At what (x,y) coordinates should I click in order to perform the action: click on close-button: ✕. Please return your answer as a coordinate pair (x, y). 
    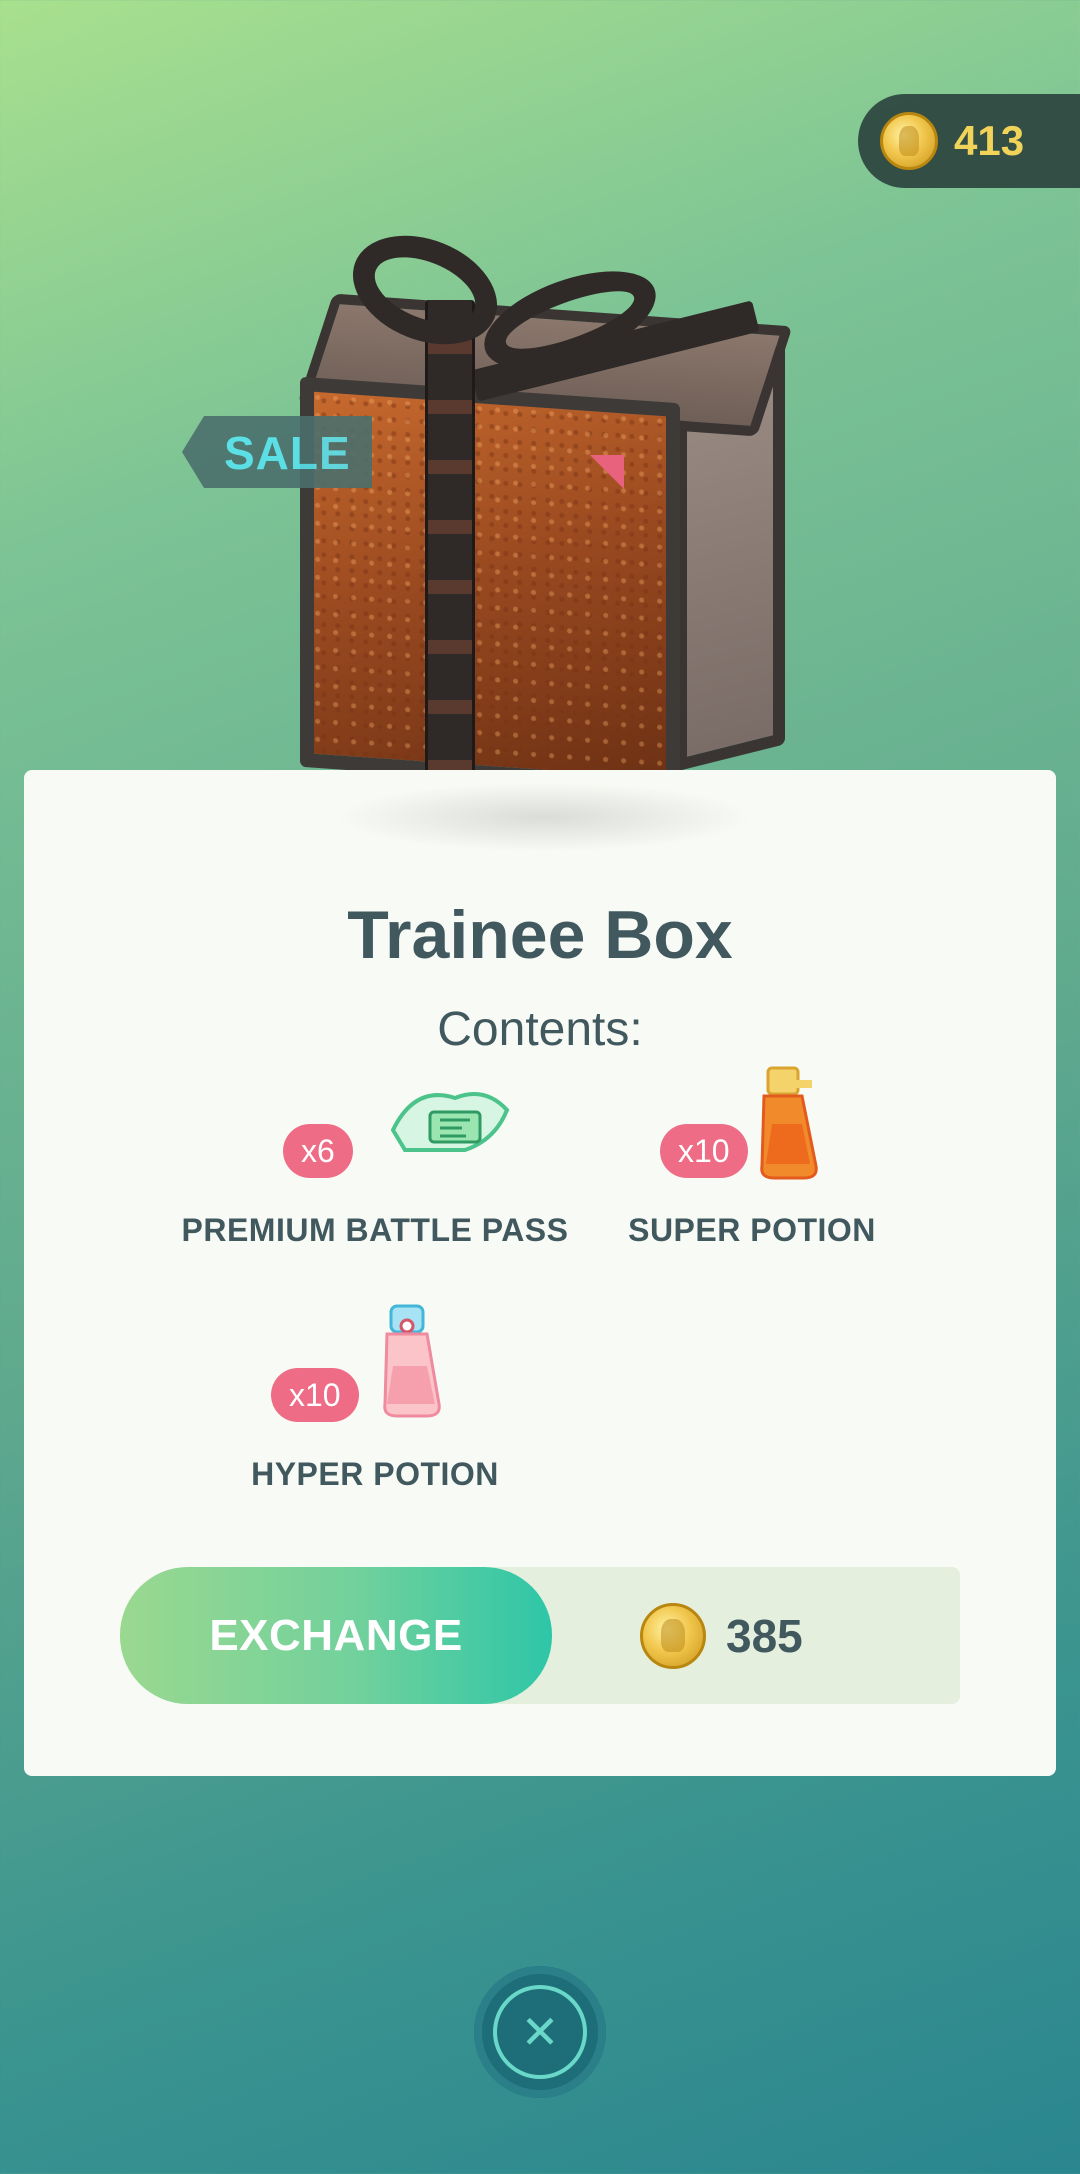
    Looking at the image, I should click on (540, 2032).